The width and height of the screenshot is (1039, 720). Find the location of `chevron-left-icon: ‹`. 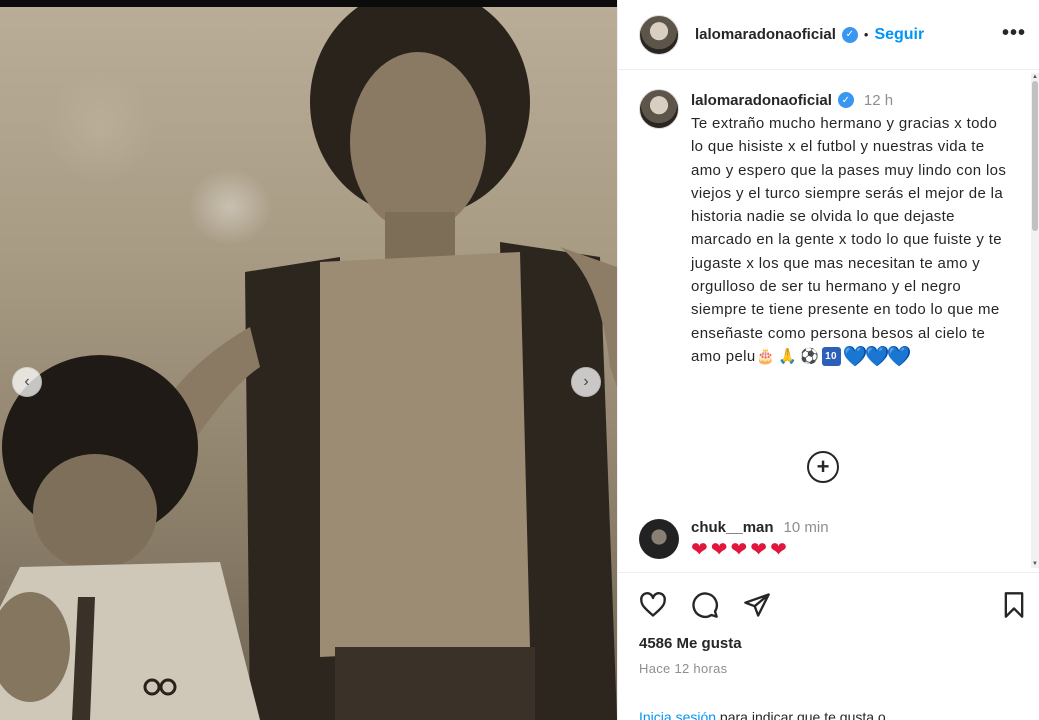

chevron-left-icon: ‹ is located at coordinates (27, 381).